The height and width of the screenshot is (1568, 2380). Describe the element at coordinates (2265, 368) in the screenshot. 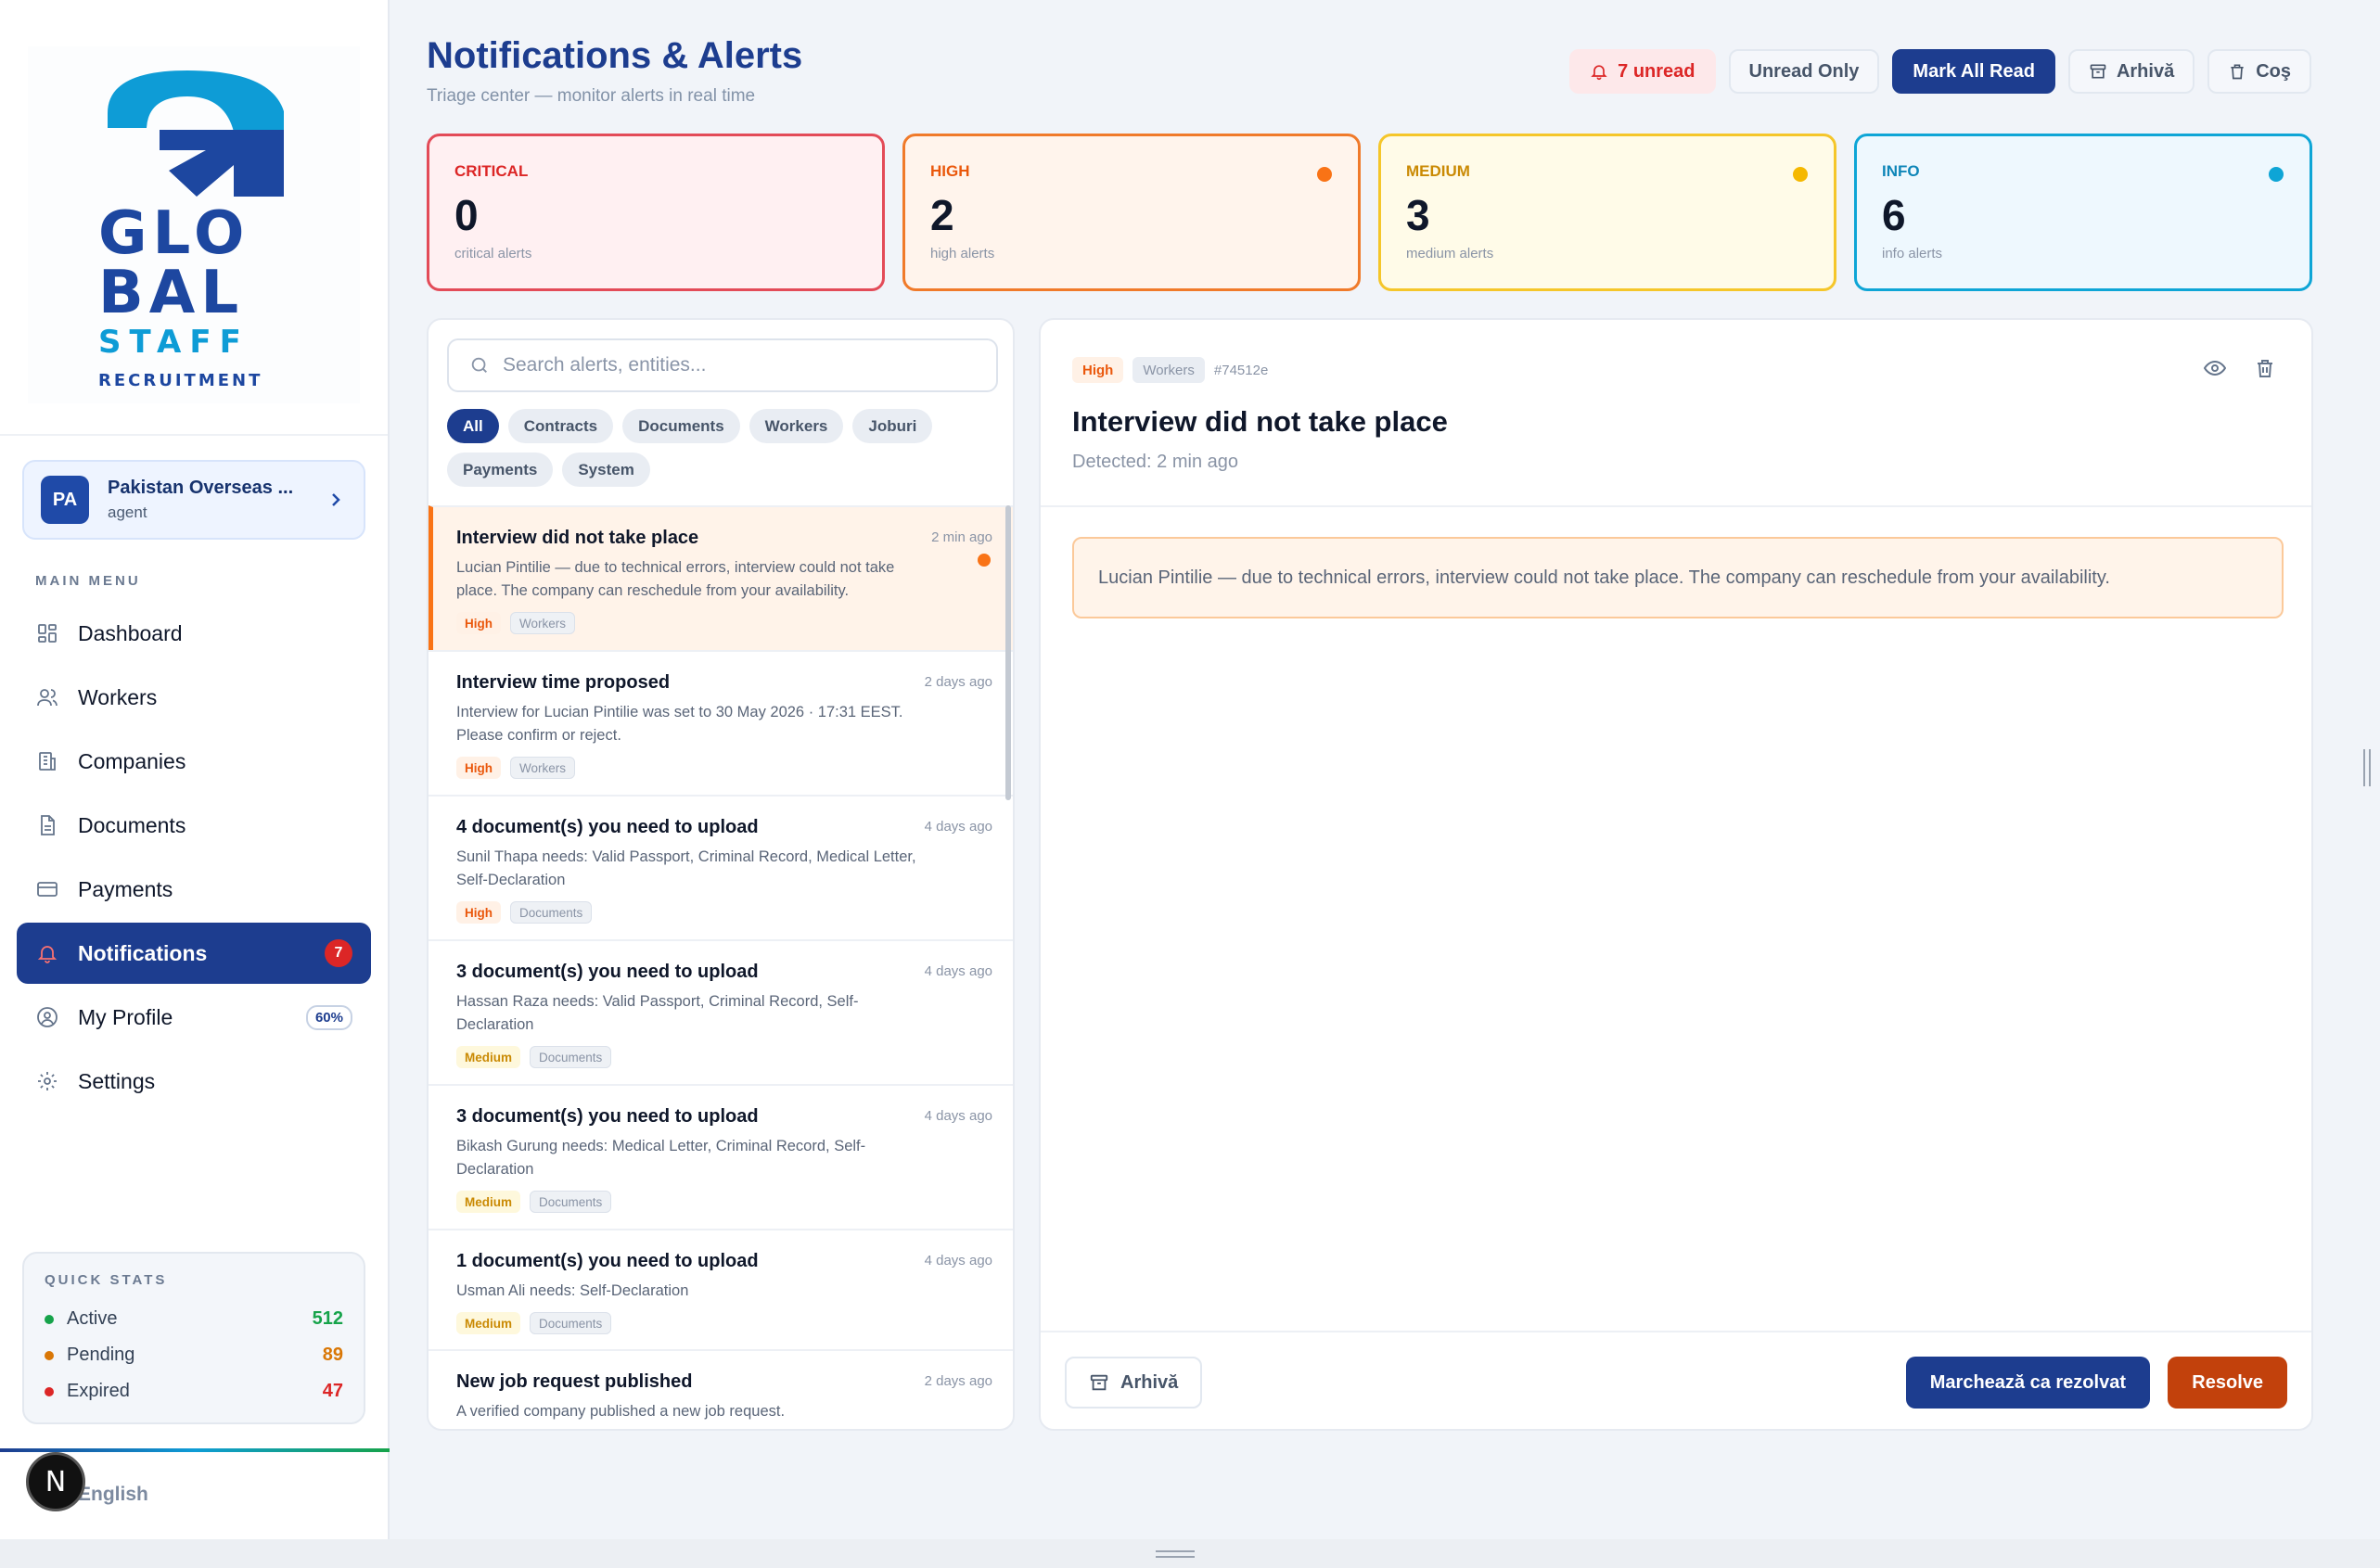

I see `trash-icon` at that location.